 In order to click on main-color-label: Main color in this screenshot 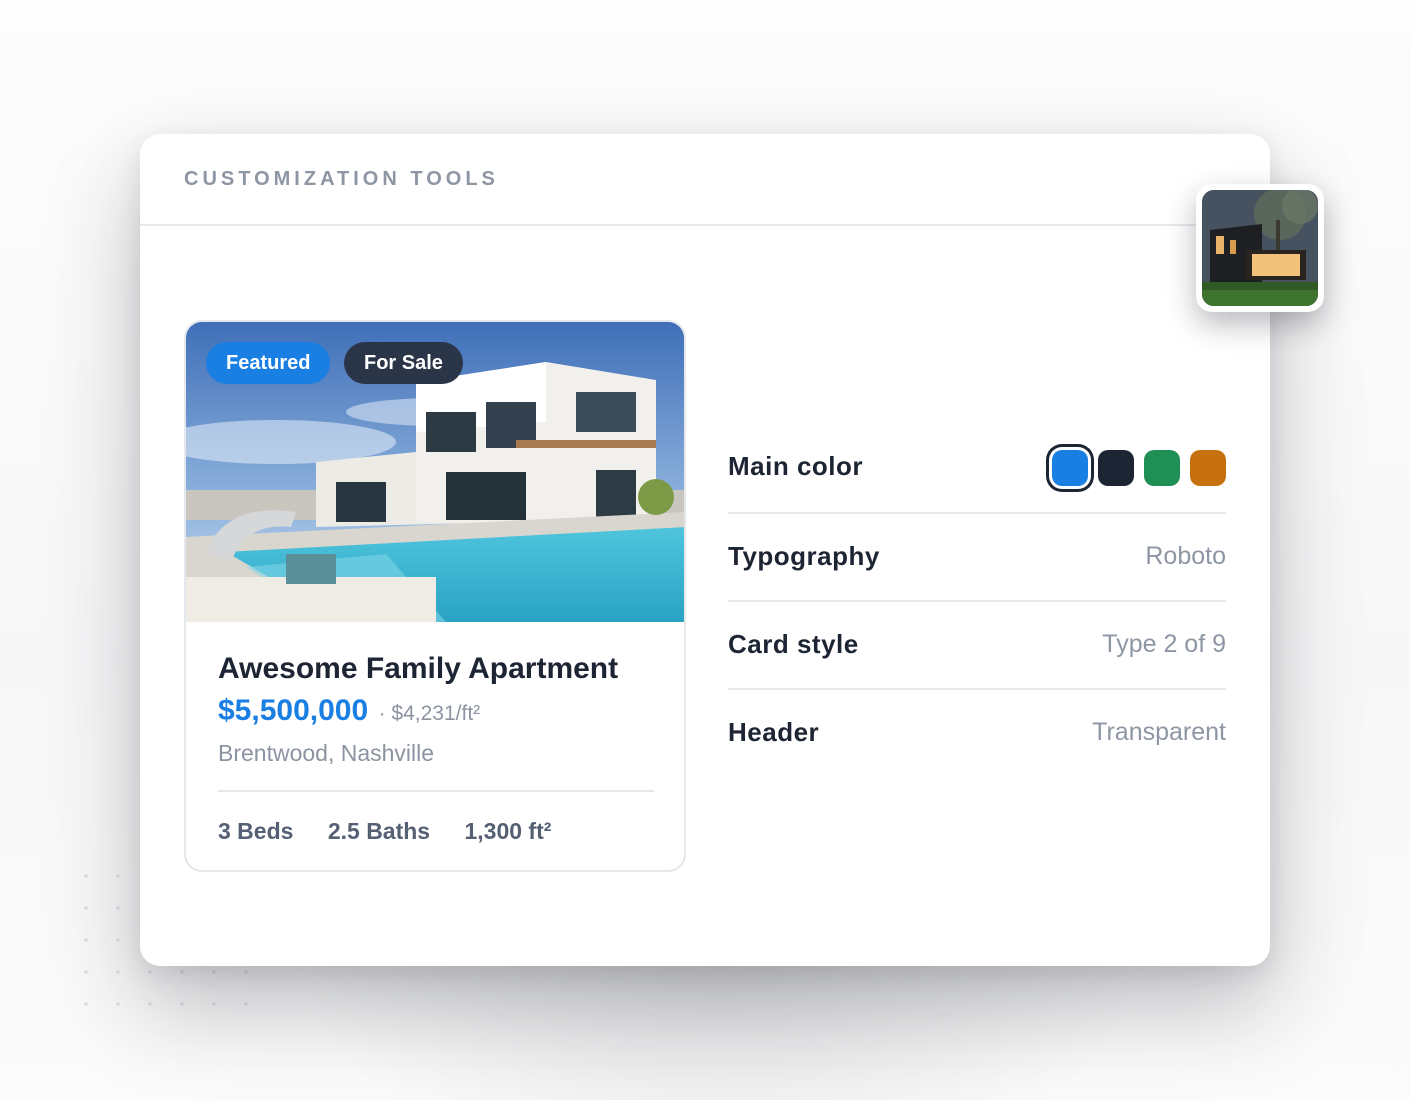, I will do `click(796, 466)`.